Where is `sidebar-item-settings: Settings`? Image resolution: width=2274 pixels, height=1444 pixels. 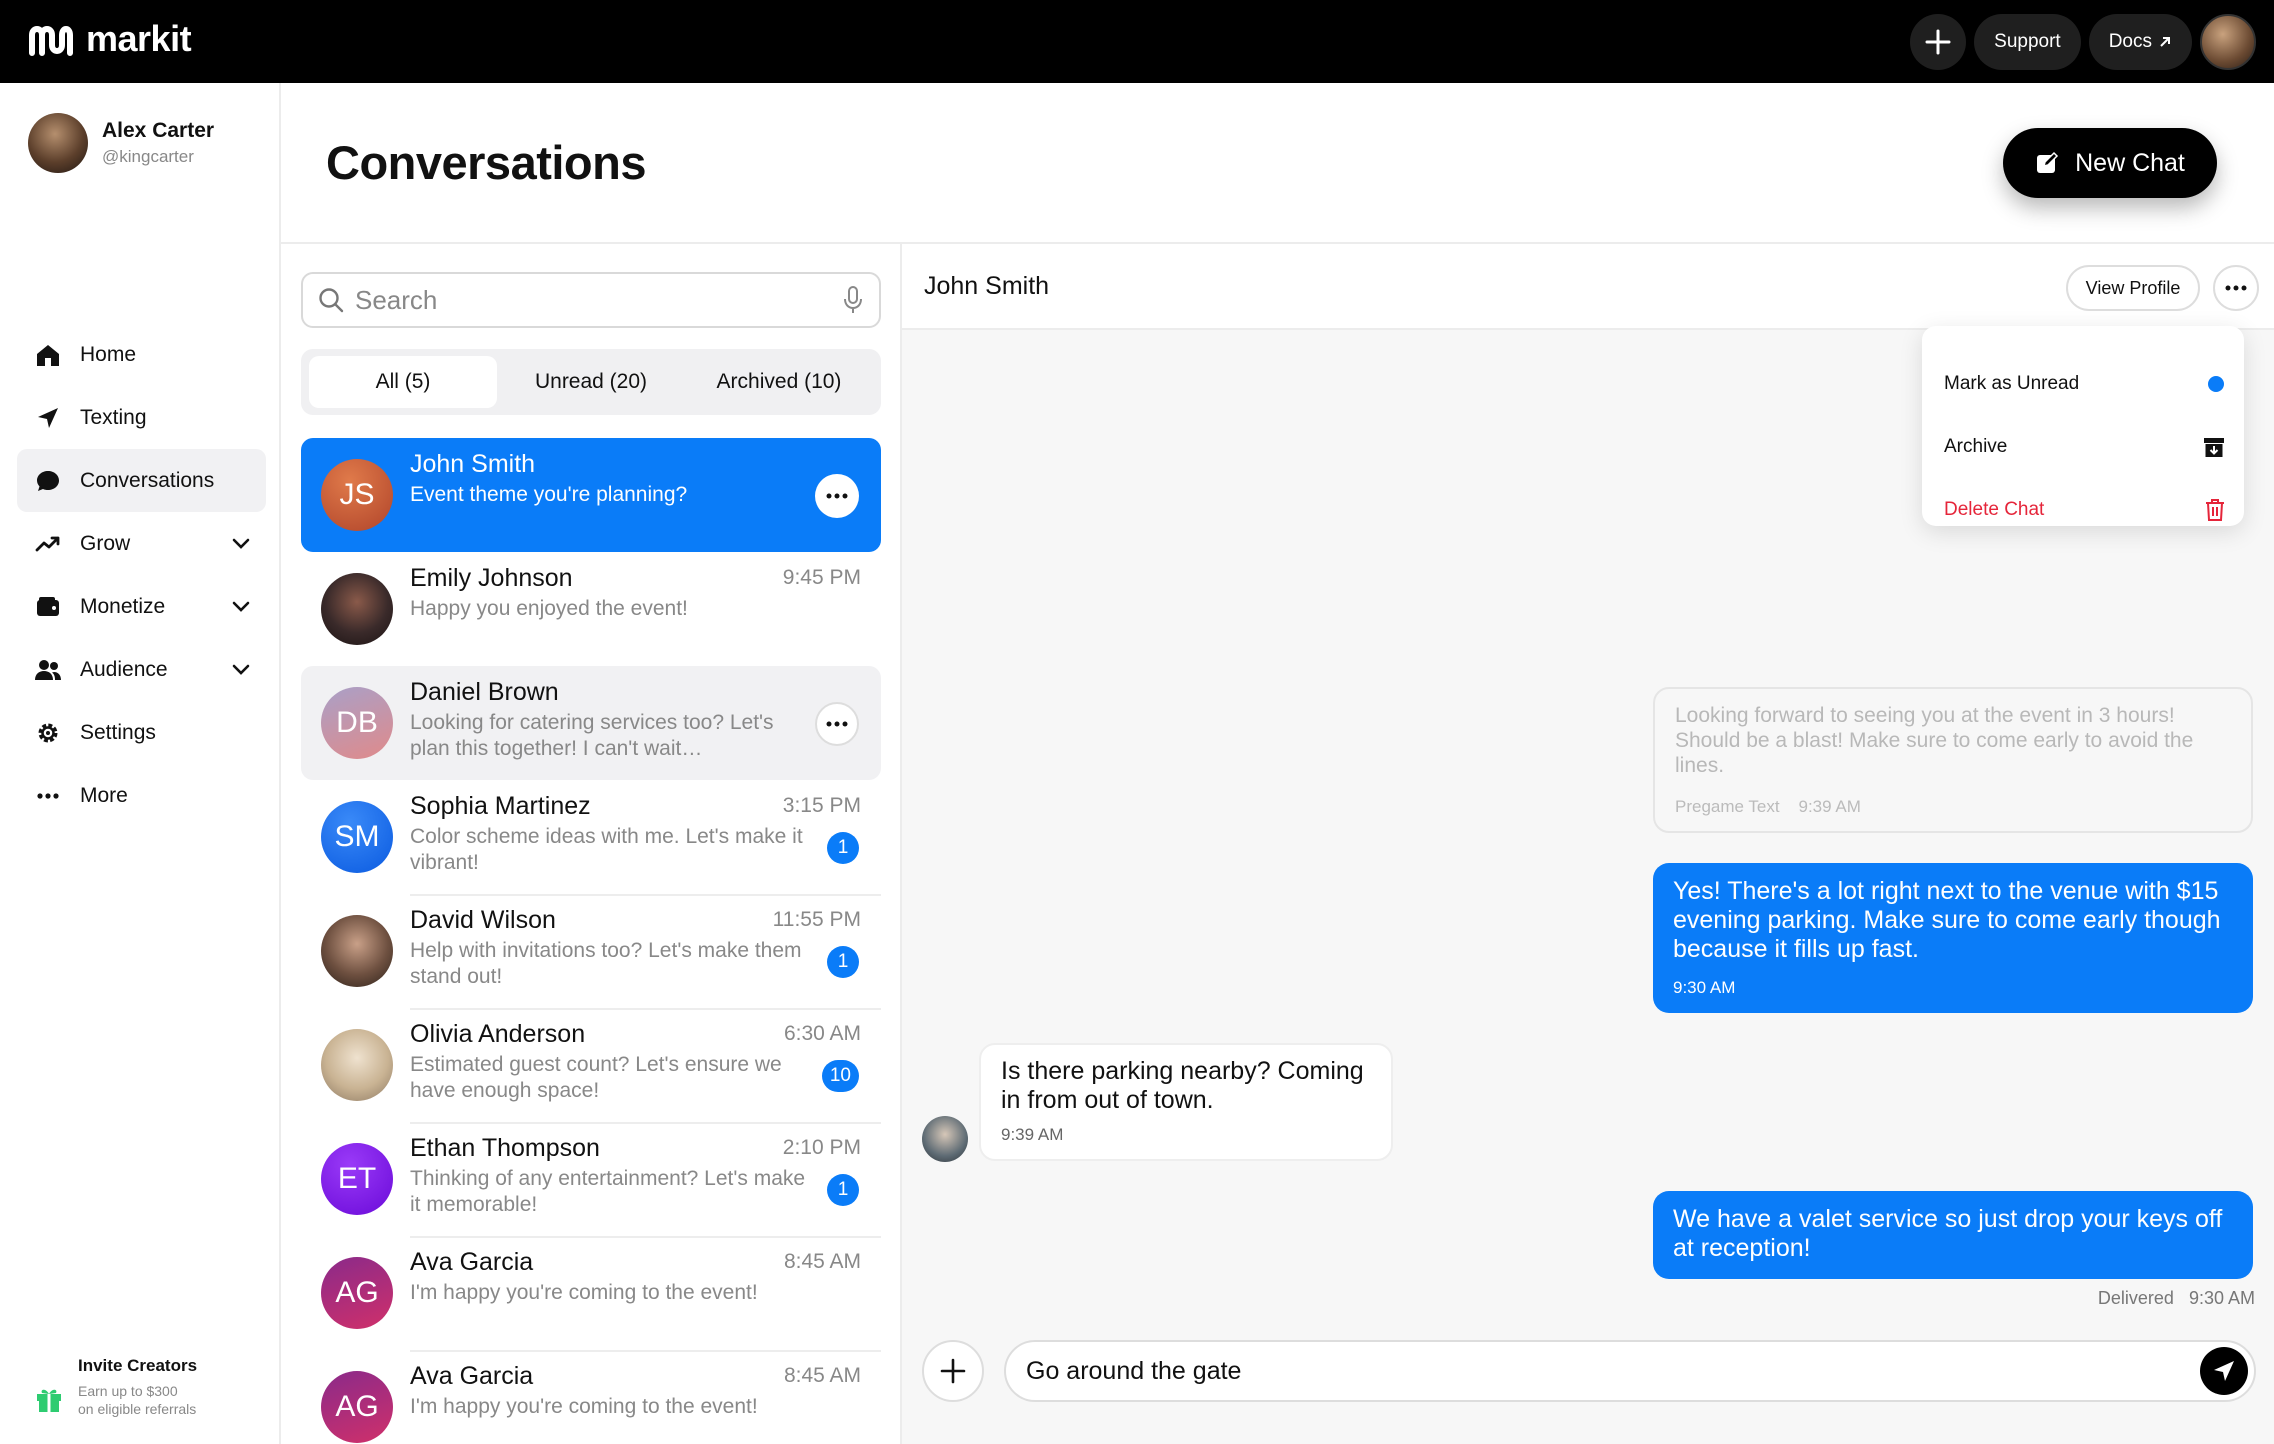
sidebar-item-settings: Settings is located at coordinates (141, 732).